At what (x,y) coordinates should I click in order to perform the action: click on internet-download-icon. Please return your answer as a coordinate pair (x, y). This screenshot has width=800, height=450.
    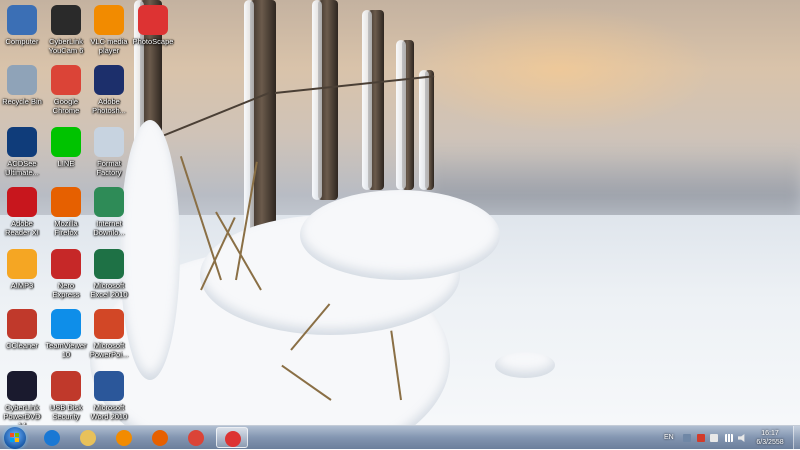
    Looking at the image, I should click on (109, 202).